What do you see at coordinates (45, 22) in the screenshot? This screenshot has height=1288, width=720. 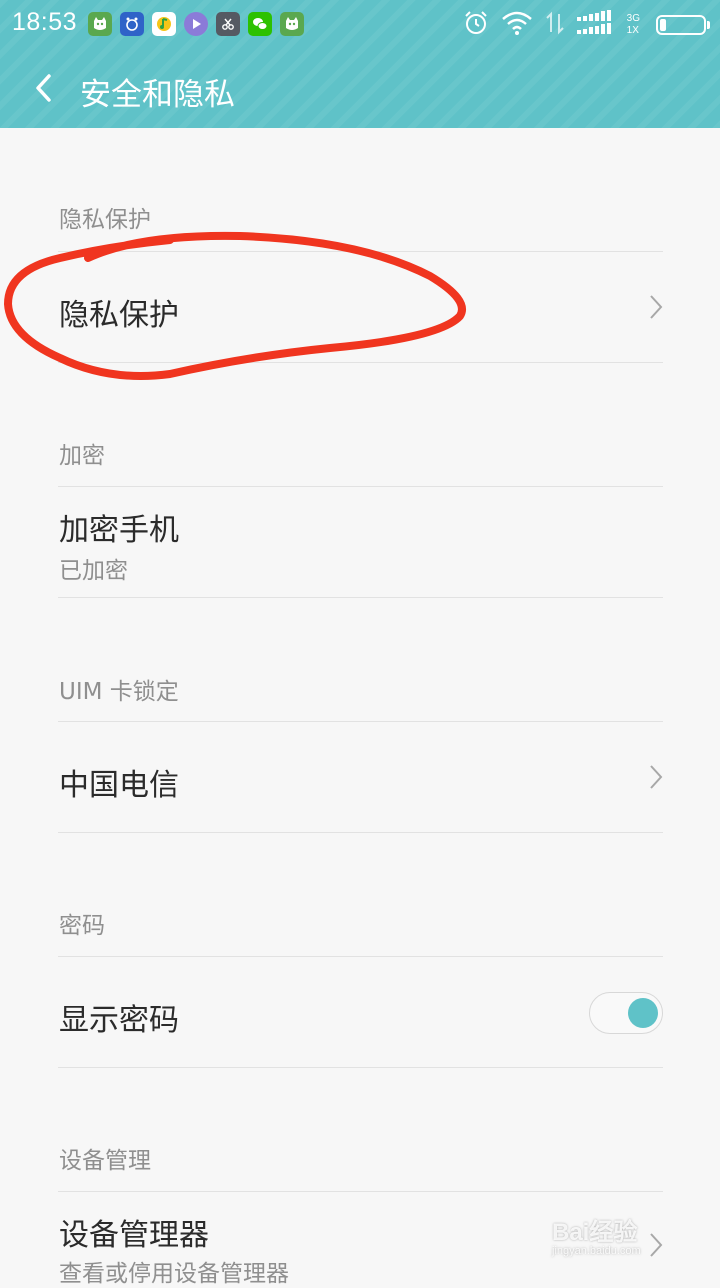 I see `status-time: 18:53` at bounding box center [45, 22].